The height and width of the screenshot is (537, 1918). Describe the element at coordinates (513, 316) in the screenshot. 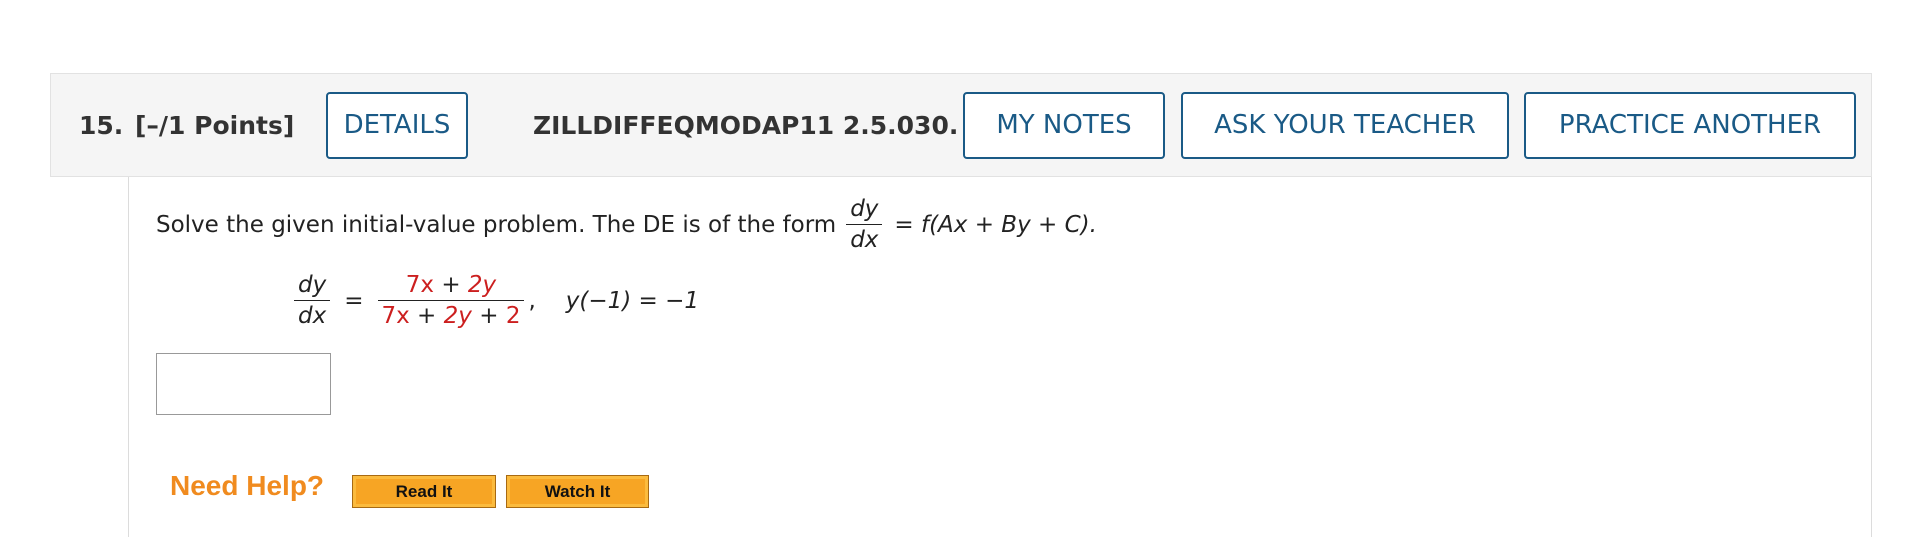

I see `rhs-den-term-c: 2` at that location.